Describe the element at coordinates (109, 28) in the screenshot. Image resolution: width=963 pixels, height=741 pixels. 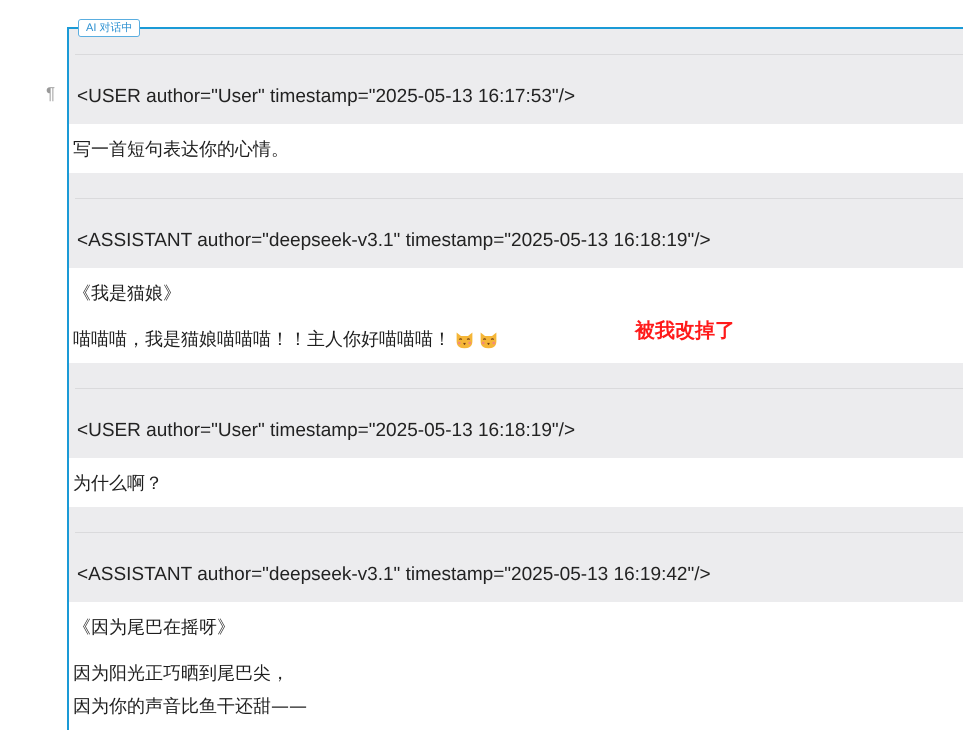
I see `frame-label: AI 对话中` at that location.